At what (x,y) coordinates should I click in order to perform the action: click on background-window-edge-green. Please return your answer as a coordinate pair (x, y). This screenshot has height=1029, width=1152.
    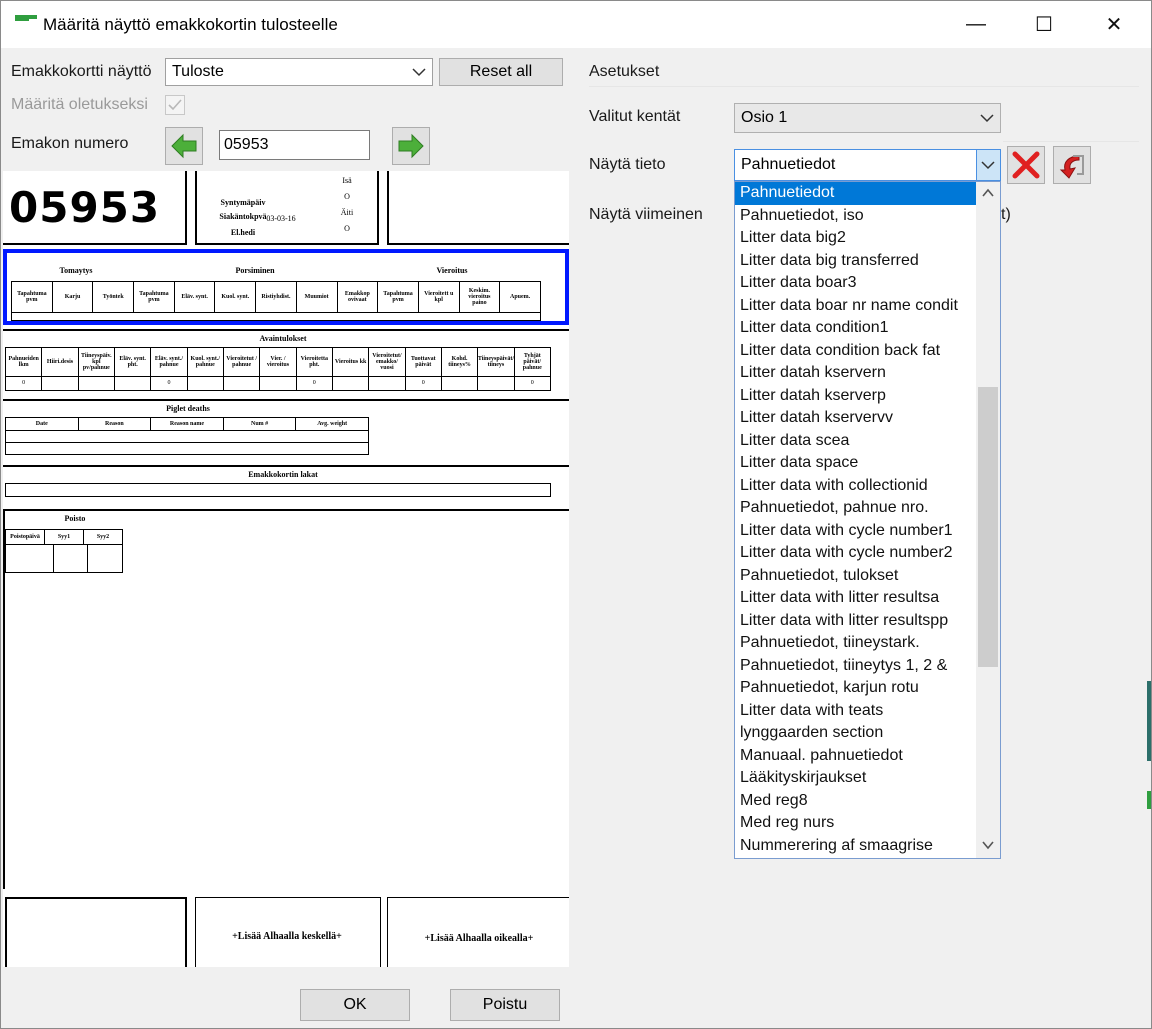
    Looking at the image, I should click on (1149, 800).